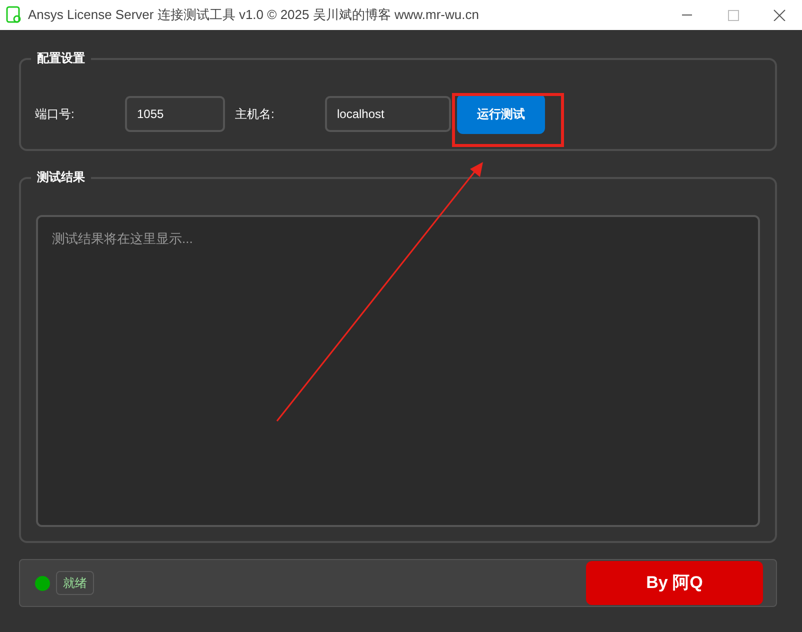 This screenshot has width=802, height=632. I want to click on status-label: 就绪, so click(75, 583).